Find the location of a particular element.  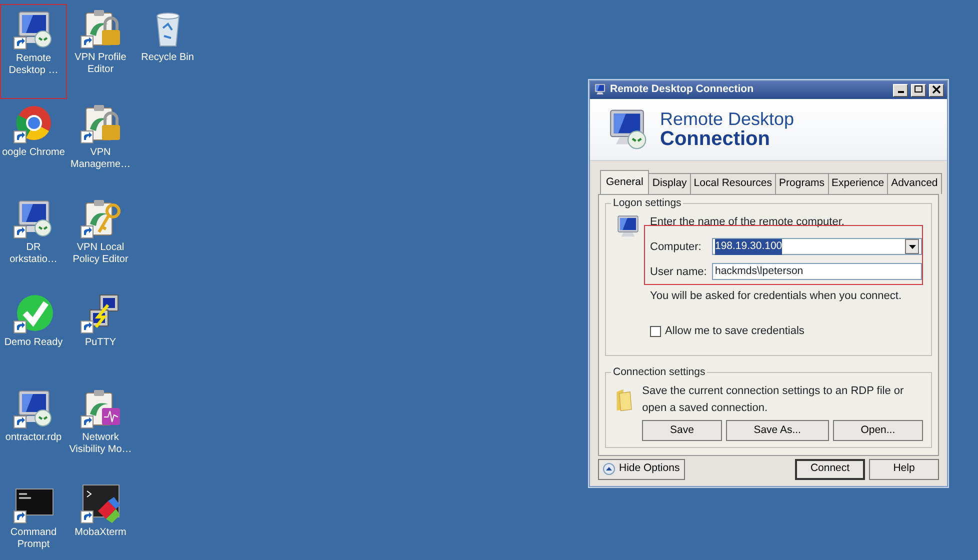

tab: General is located at coordinates (625, 182).